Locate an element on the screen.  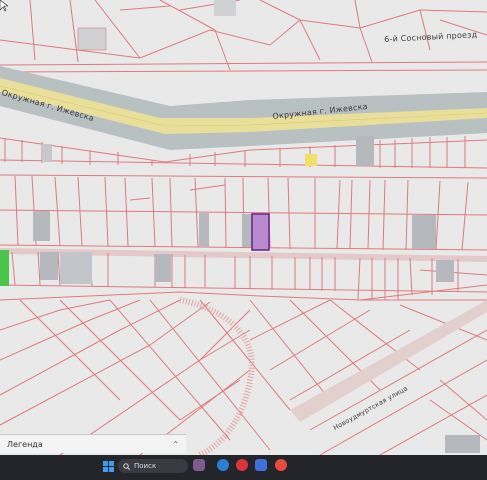
highlight-parcel is located at coordinates (311, 160).